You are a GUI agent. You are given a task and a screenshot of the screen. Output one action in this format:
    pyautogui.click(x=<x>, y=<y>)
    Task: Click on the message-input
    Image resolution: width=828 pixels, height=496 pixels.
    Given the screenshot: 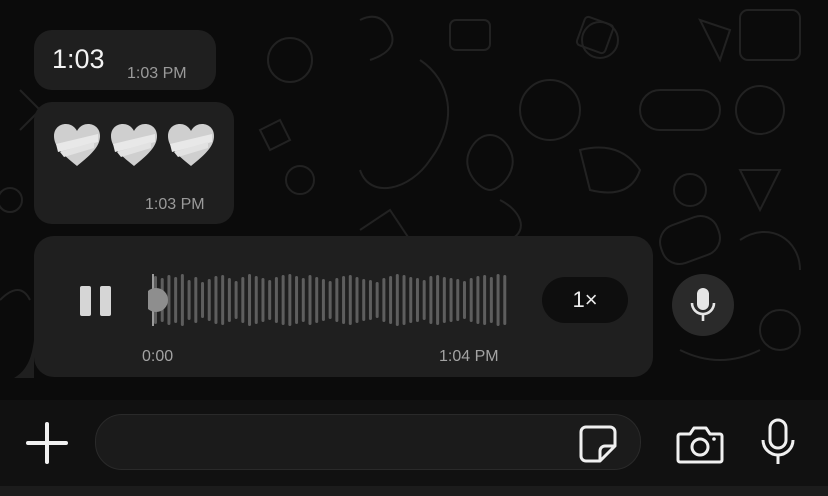 What is the action you would take?
    pyautogui.click(x=341, y=443)
    